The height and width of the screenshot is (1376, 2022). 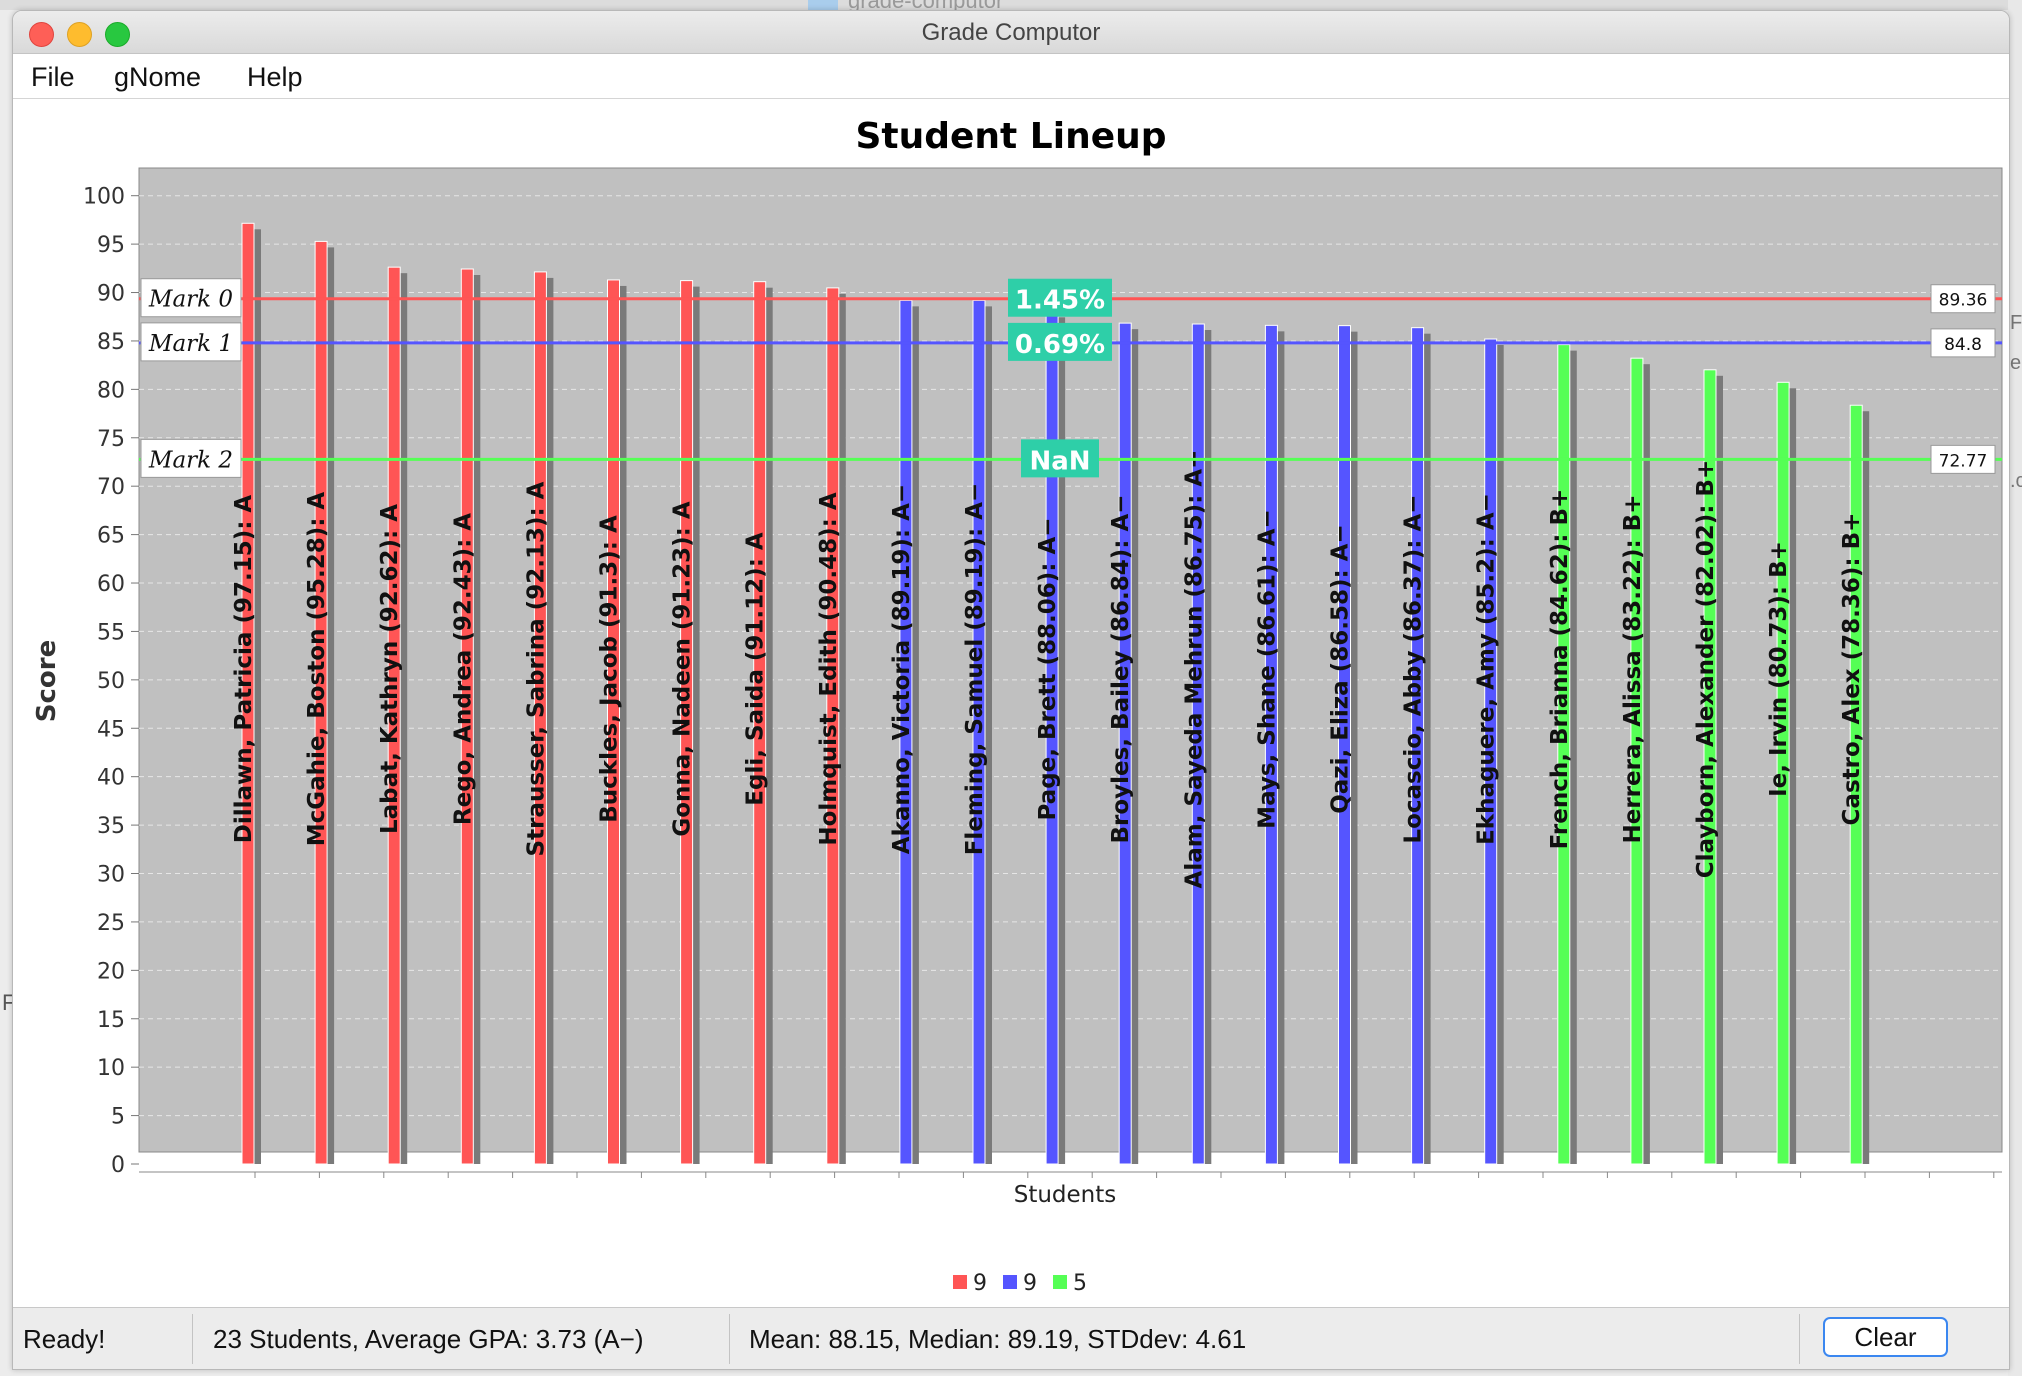 I want to click on y-tick-label: 50, so click(x=111, y=681).